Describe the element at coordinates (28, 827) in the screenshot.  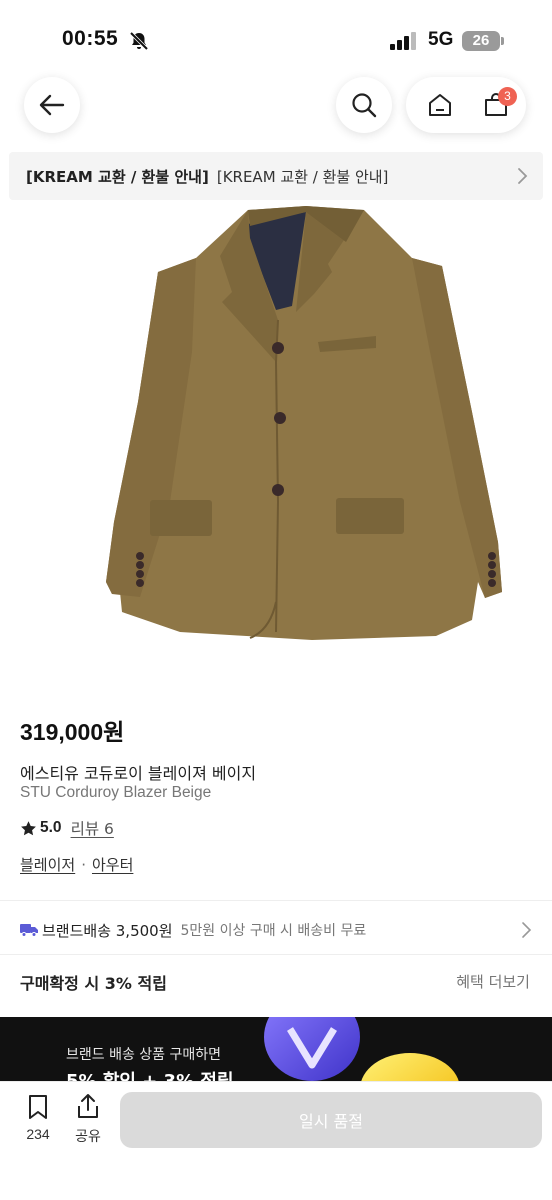
I see `star-icon` at that location.